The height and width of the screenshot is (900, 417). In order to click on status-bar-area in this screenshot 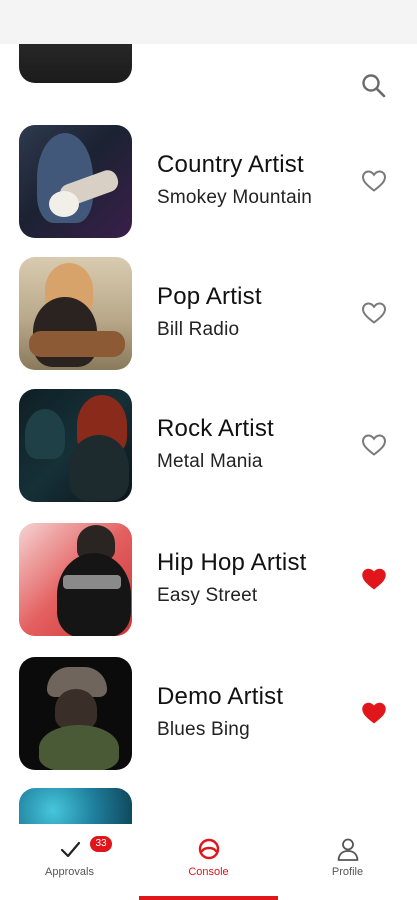, I will do `click(208, 22)`.